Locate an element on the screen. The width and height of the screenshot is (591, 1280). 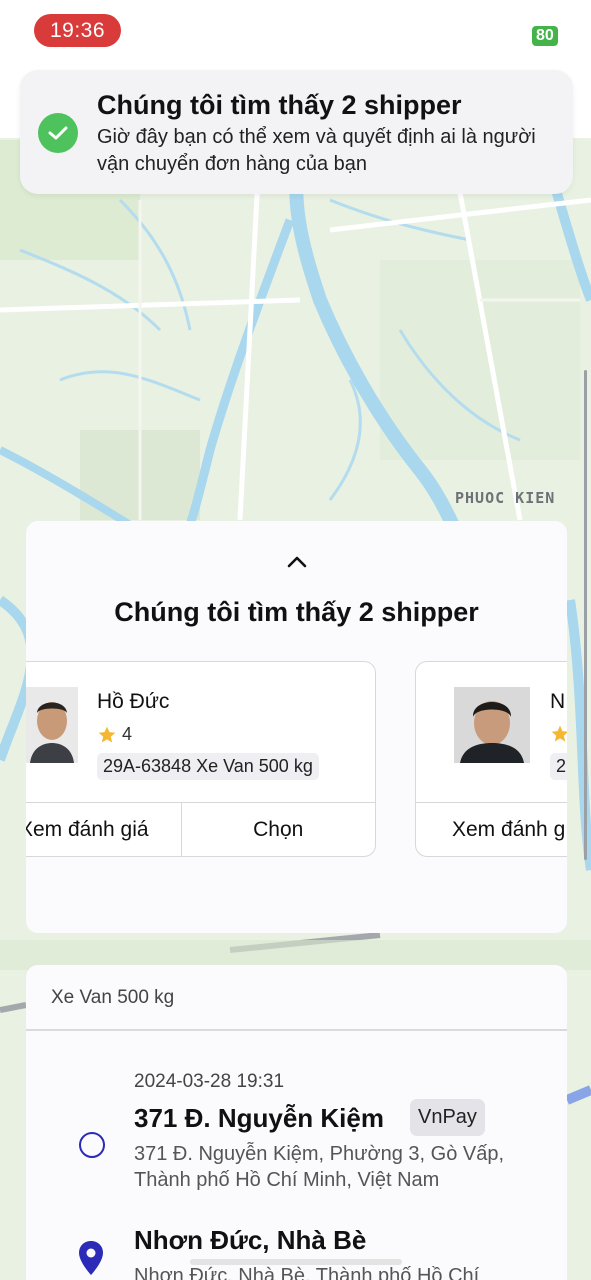
pickup-title: 371 Đ. Nguyễn Kiệm is located at coordinates (259, 1118).